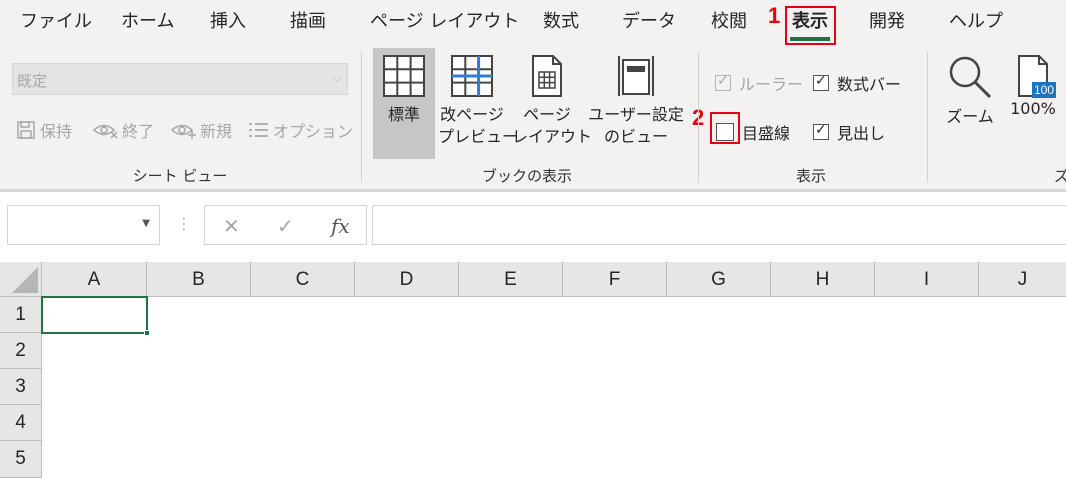  What do you see at coordinates (231, 226) in the screenshot?
I see `cancel-icon: ✕` at bounding box center [231, 226].